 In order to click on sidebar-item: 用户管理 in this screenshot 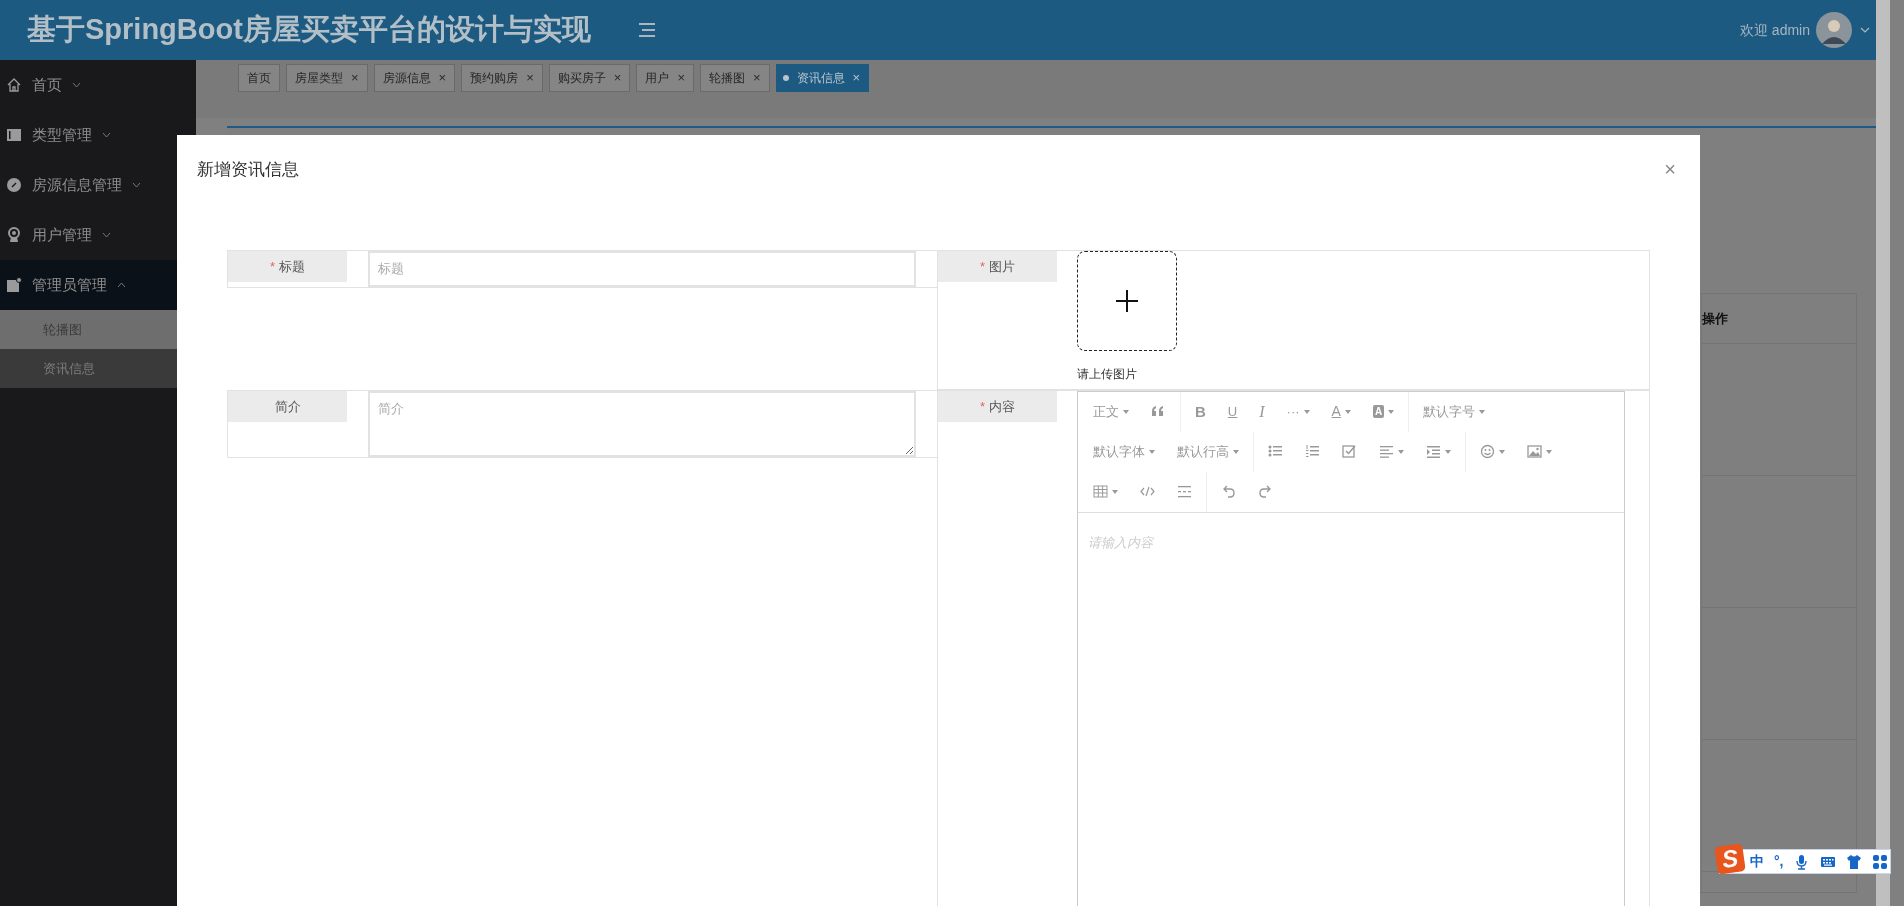, I will do `click(98, 235)`.